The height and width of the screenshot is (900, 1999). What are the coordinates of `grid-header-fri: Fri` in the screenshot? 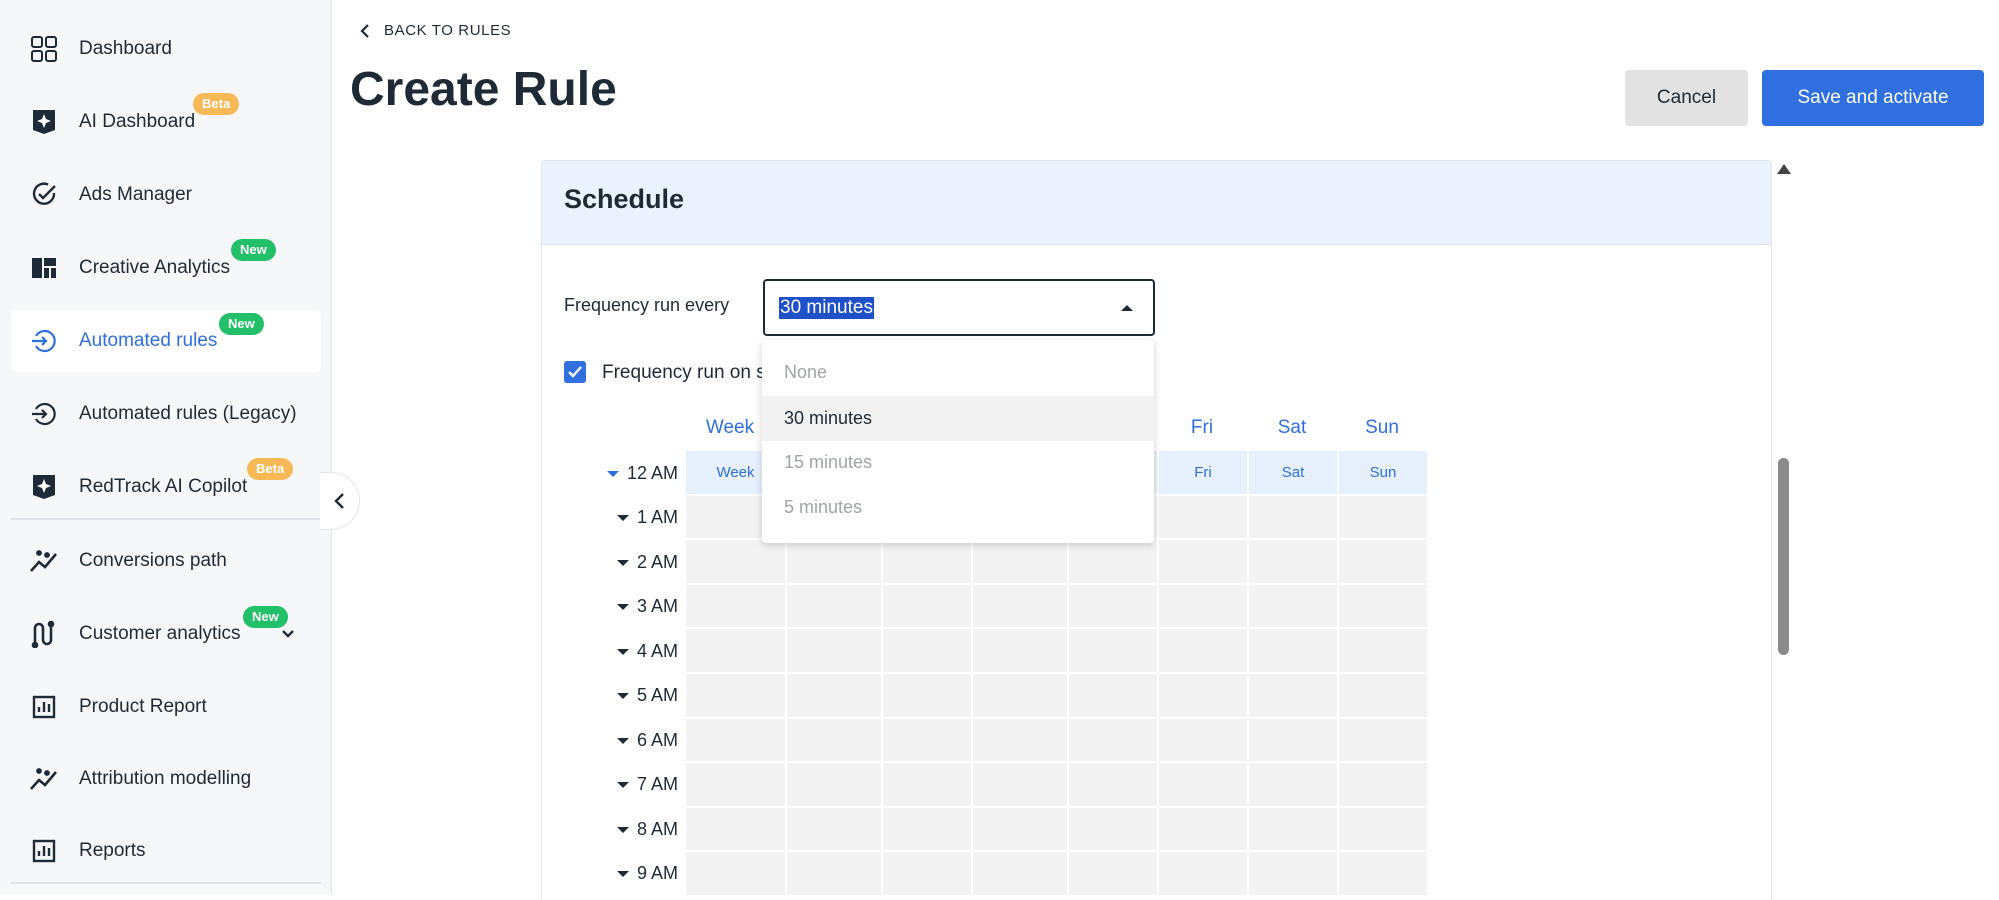 It's located at (1203, 472).